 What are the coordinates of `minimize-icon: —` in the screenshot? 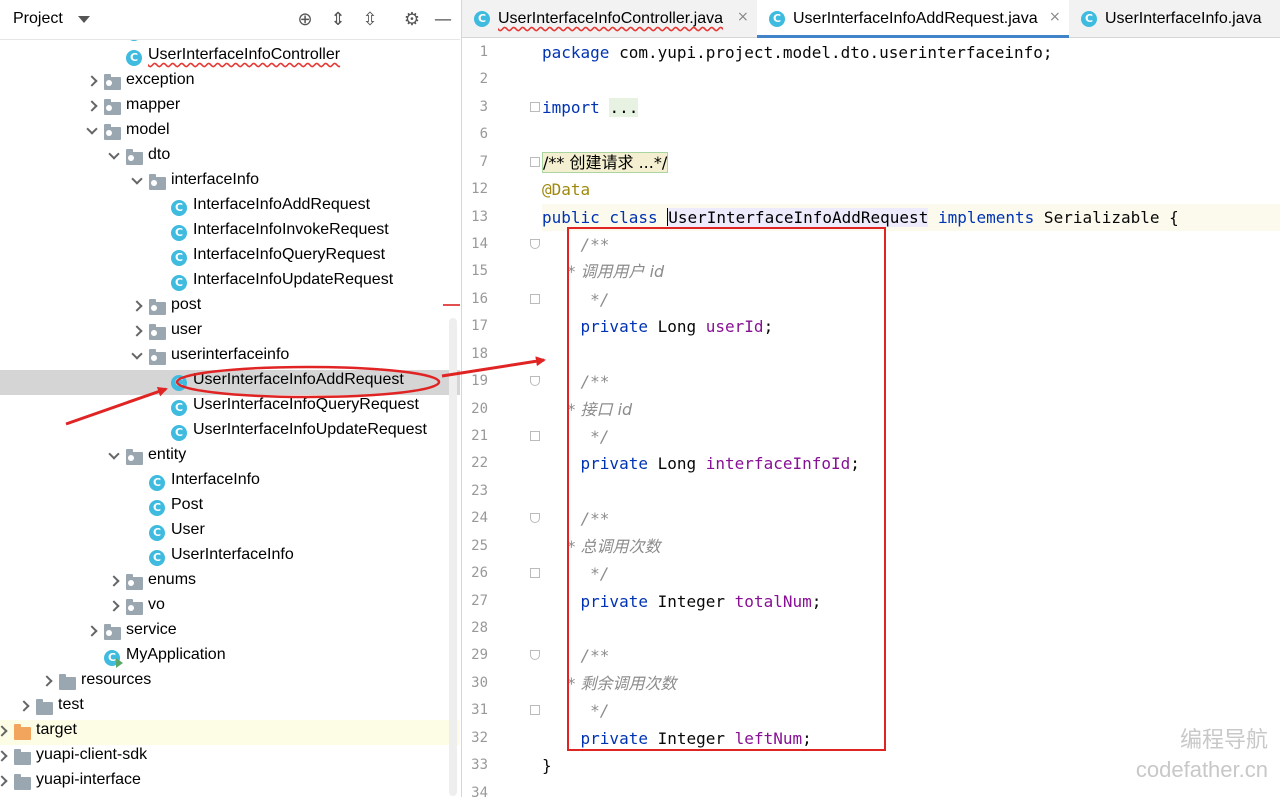 It's located at (443, 20).